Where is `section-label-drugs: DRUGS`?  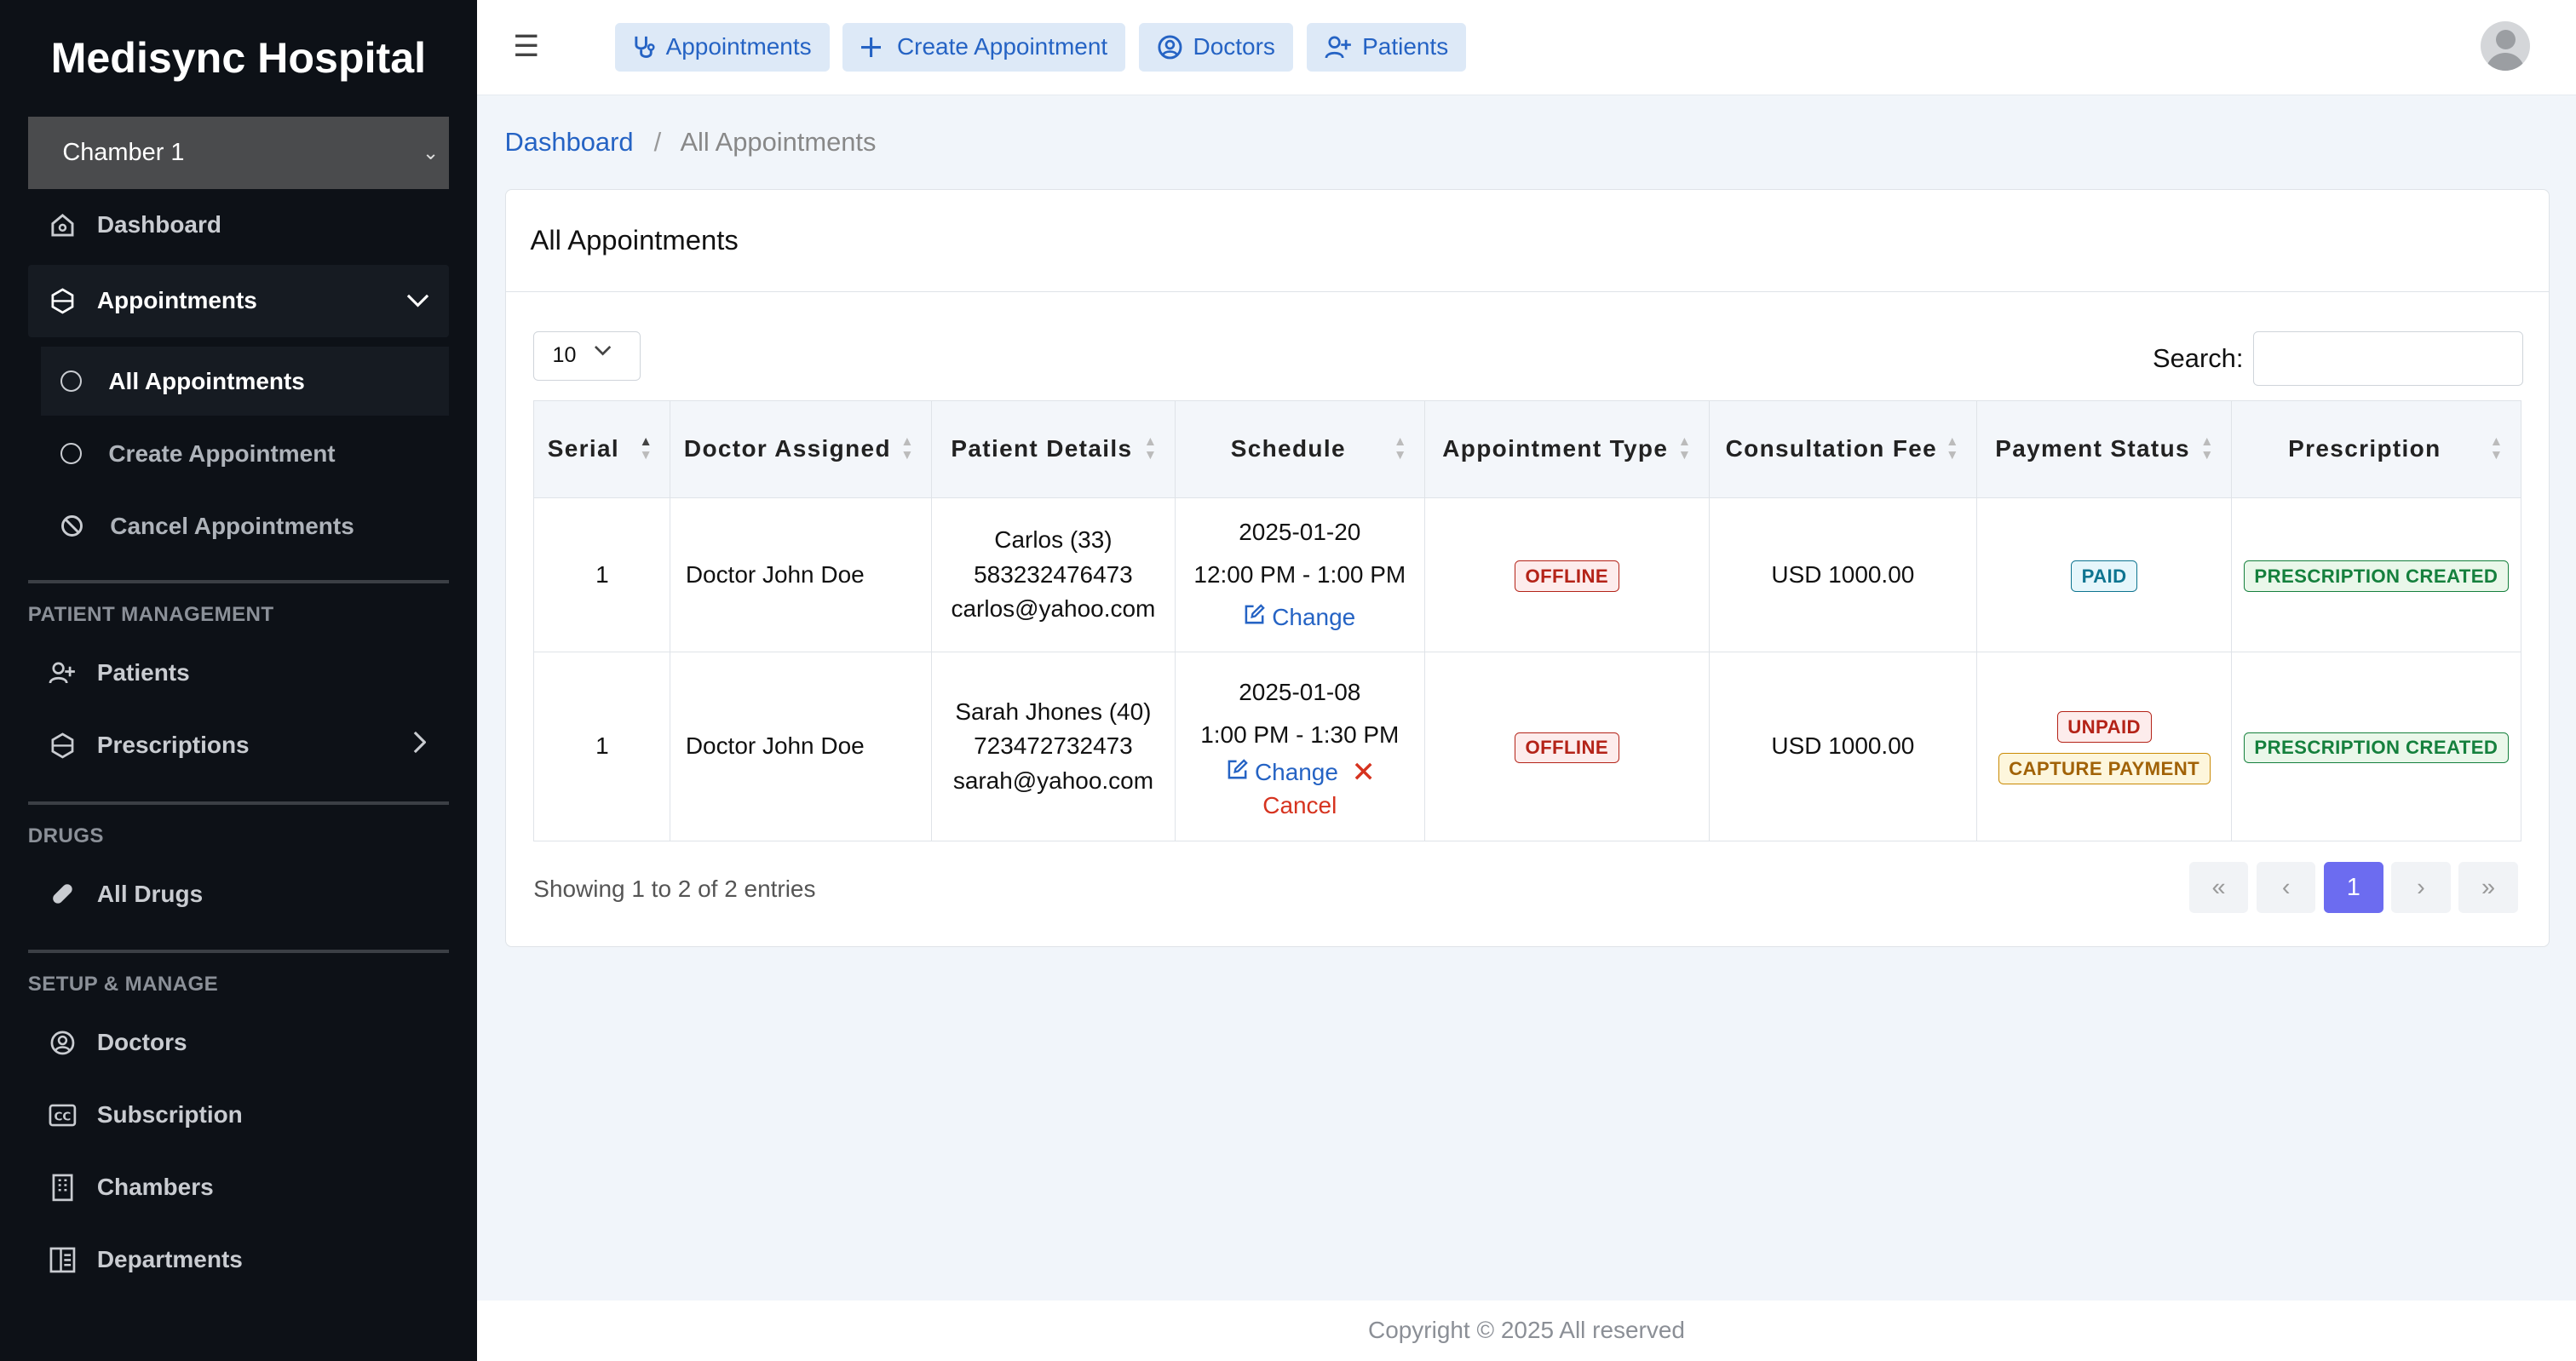 section-label-drugs: DRUGS is located at coordinates (65, 835).